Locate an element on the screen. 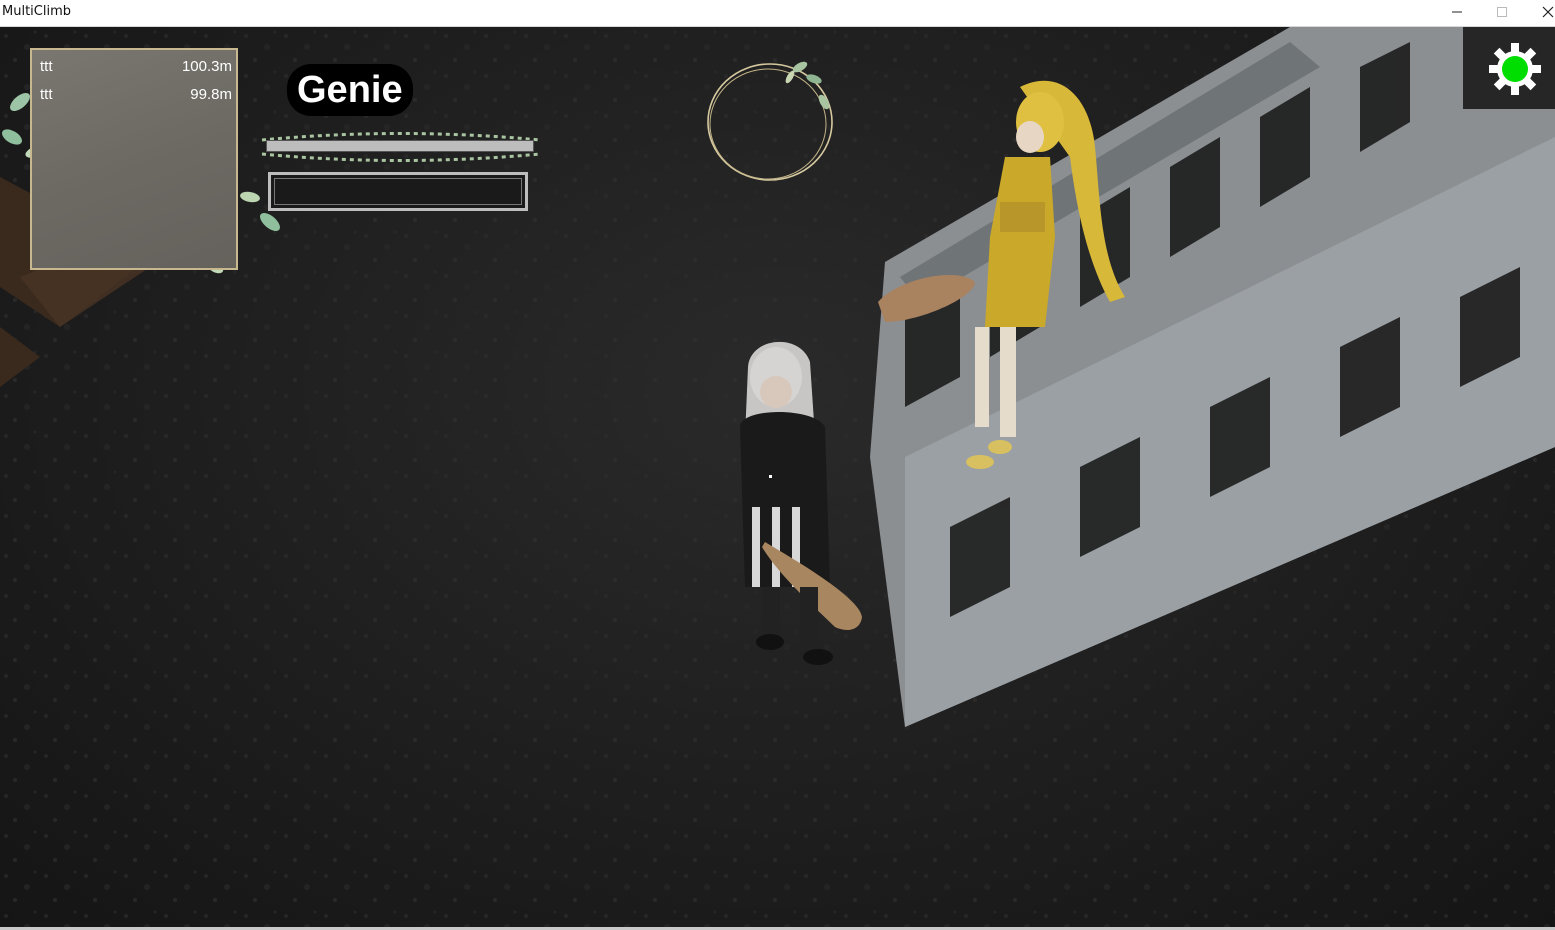  power-bar is located at coordinates (398, 191).